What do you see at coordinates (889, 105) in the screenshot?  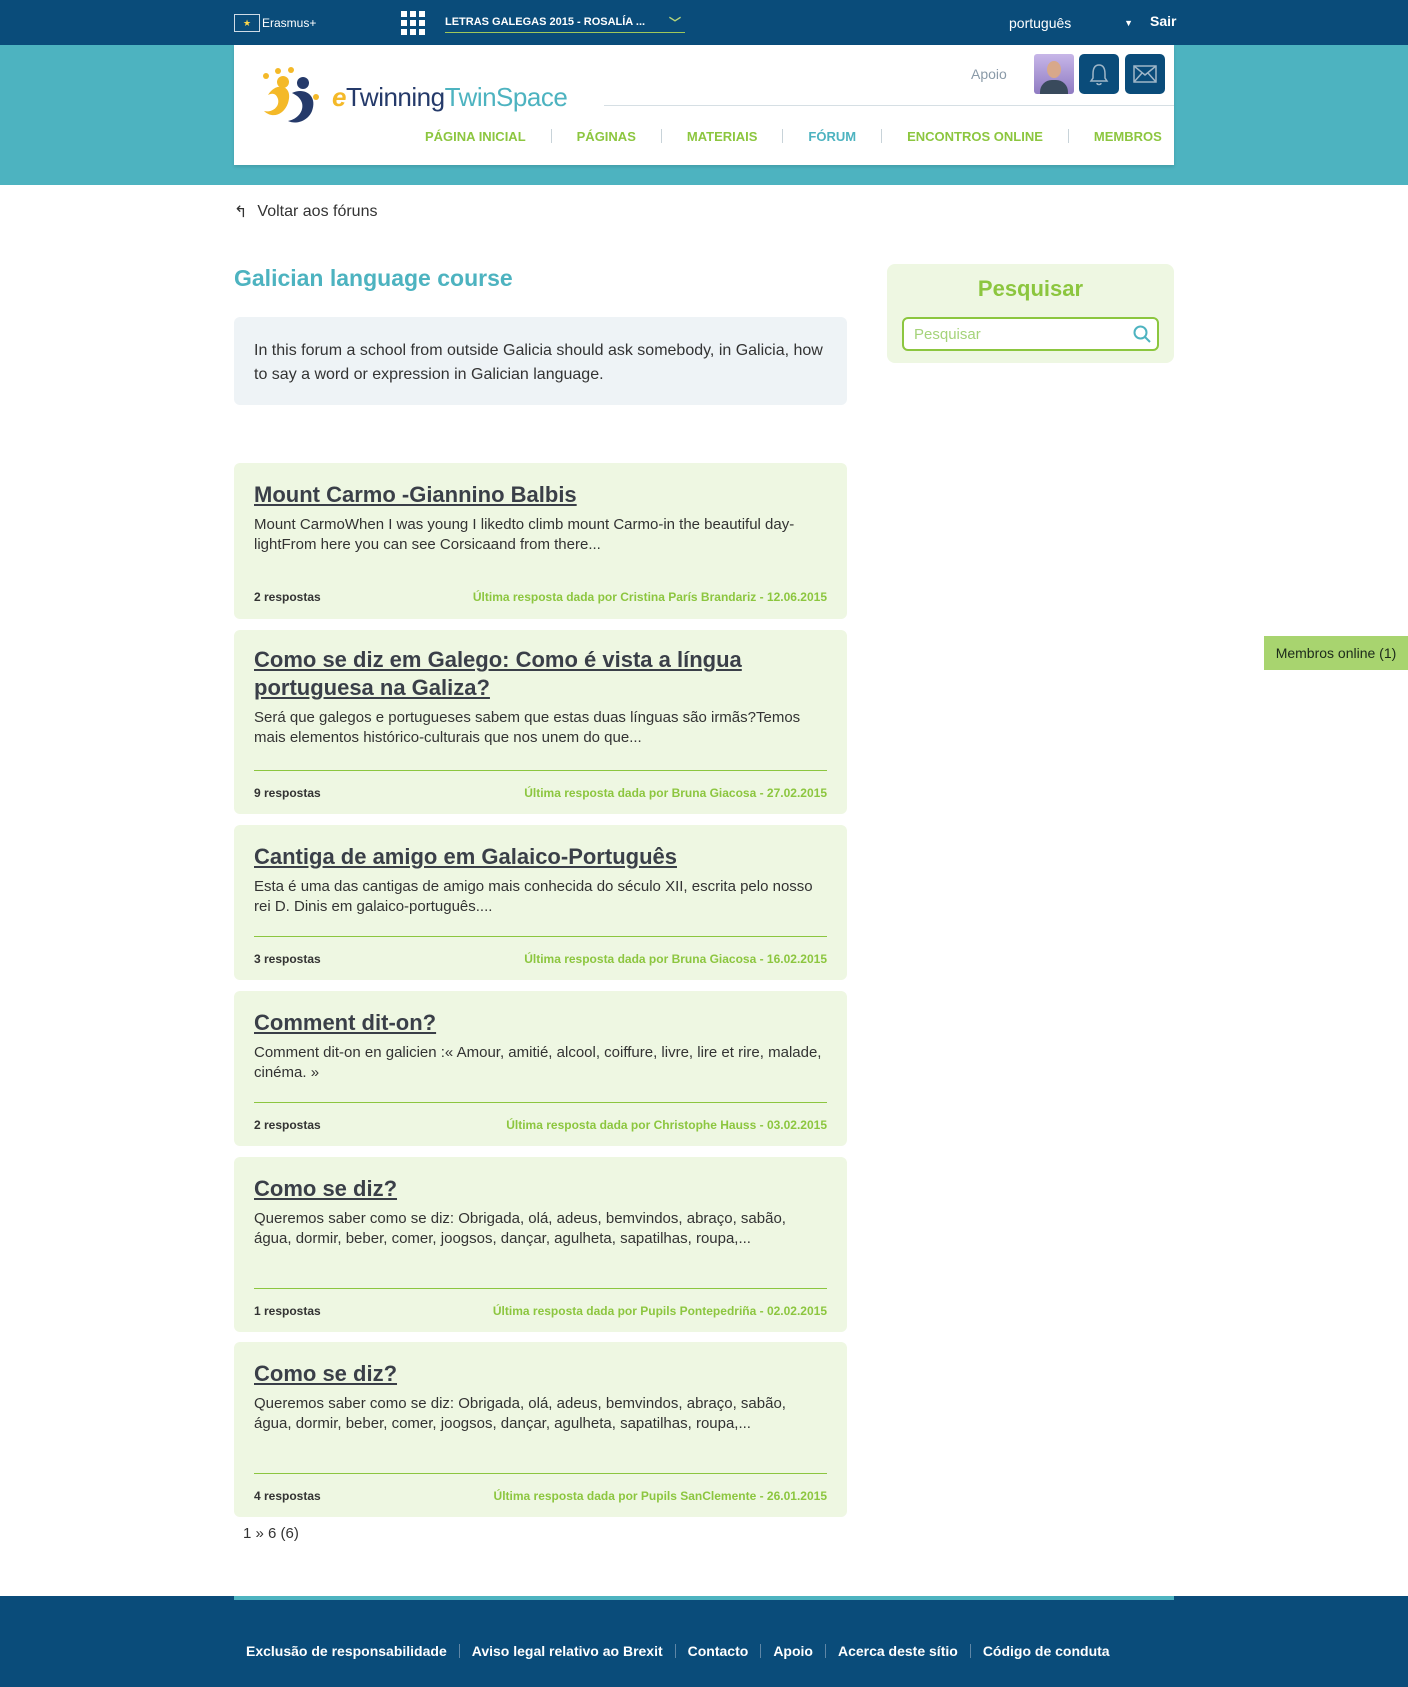 I see `header-divider` at bounding box center [889, 105].